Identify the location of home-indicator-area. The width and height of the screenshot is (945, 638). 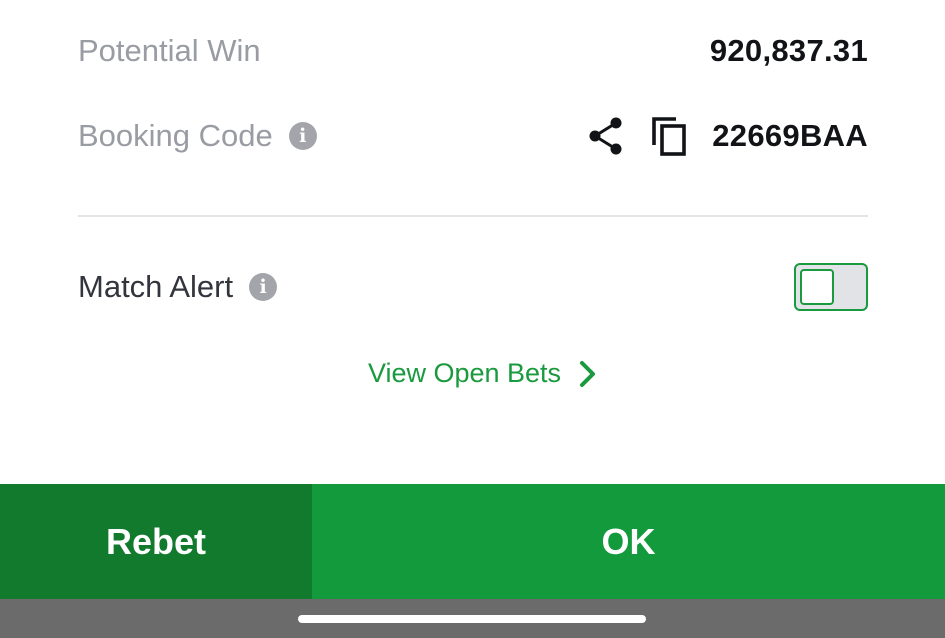
(472, 618).